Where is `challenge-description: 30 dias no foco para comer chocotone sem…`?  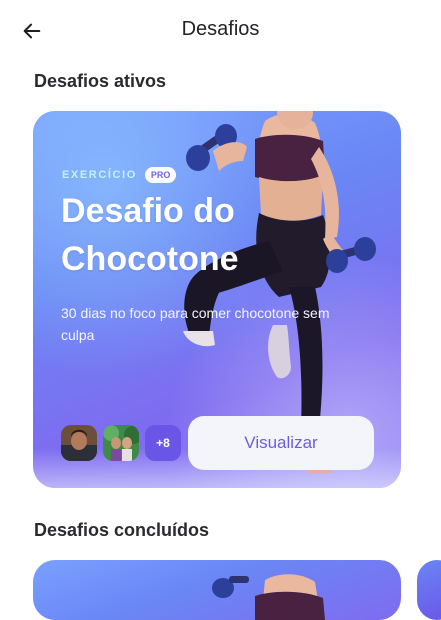
challenge-description: 30 dias no foco para comer chocotone sem… is located at coordinates (195, 324).